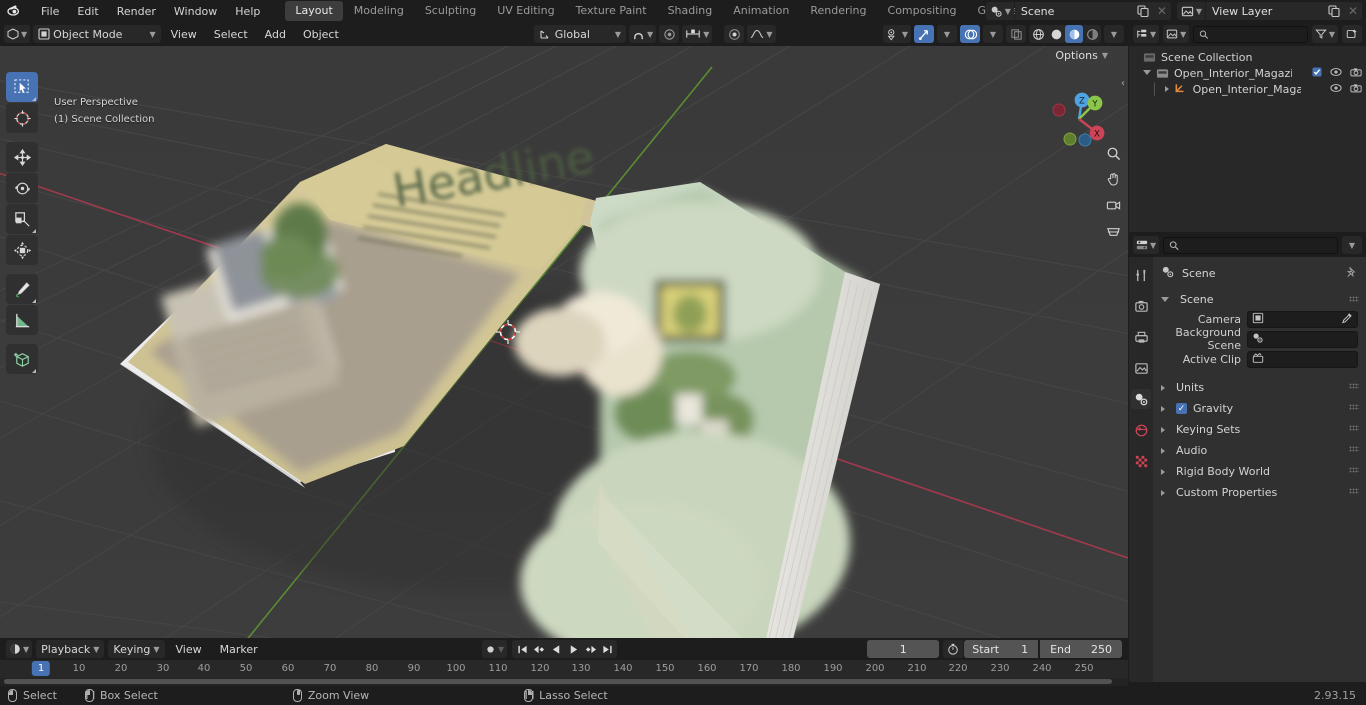 The image size is (1366, 705). Describe the element at coordinates (136, 11) in the screenshot. I see `menu-render: Render` at that location.